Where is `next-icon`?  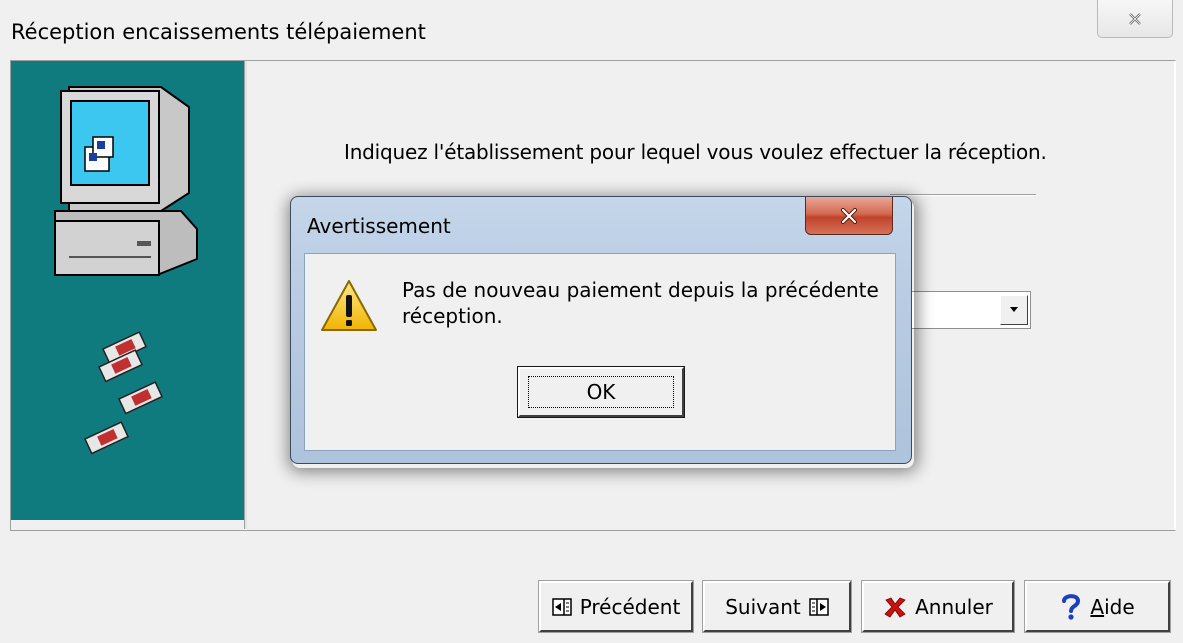 next-icon is located at coordinates (819, 606).